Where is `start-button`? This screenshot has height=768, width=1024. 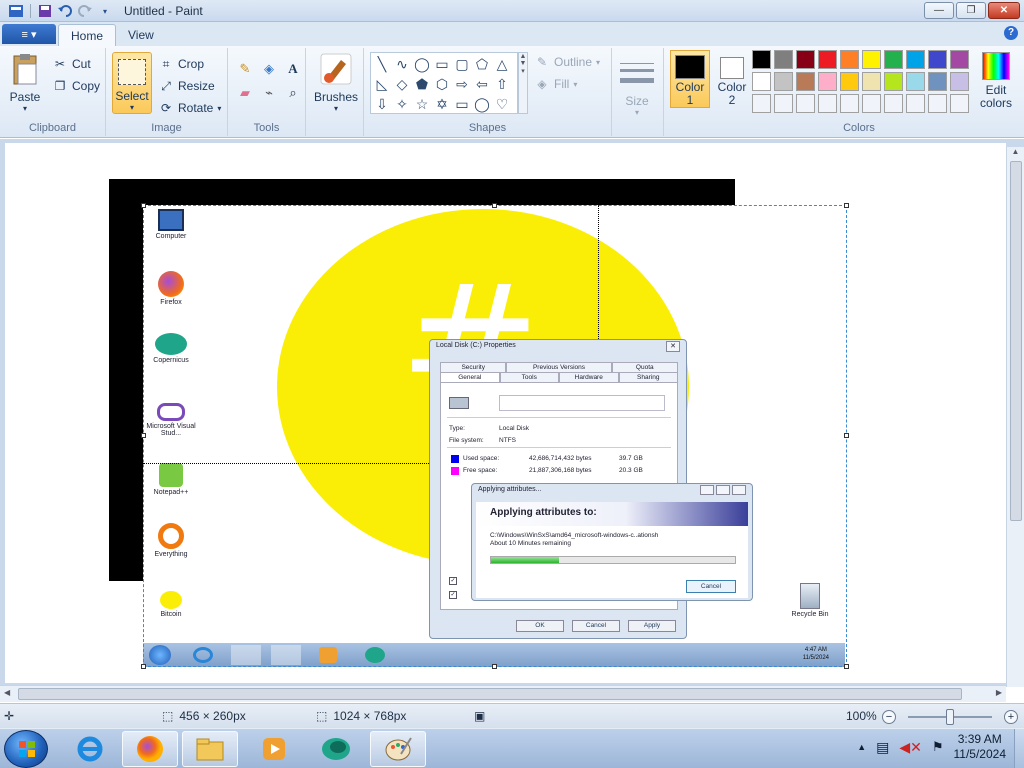 start-button is located at coordinates (26, 749).